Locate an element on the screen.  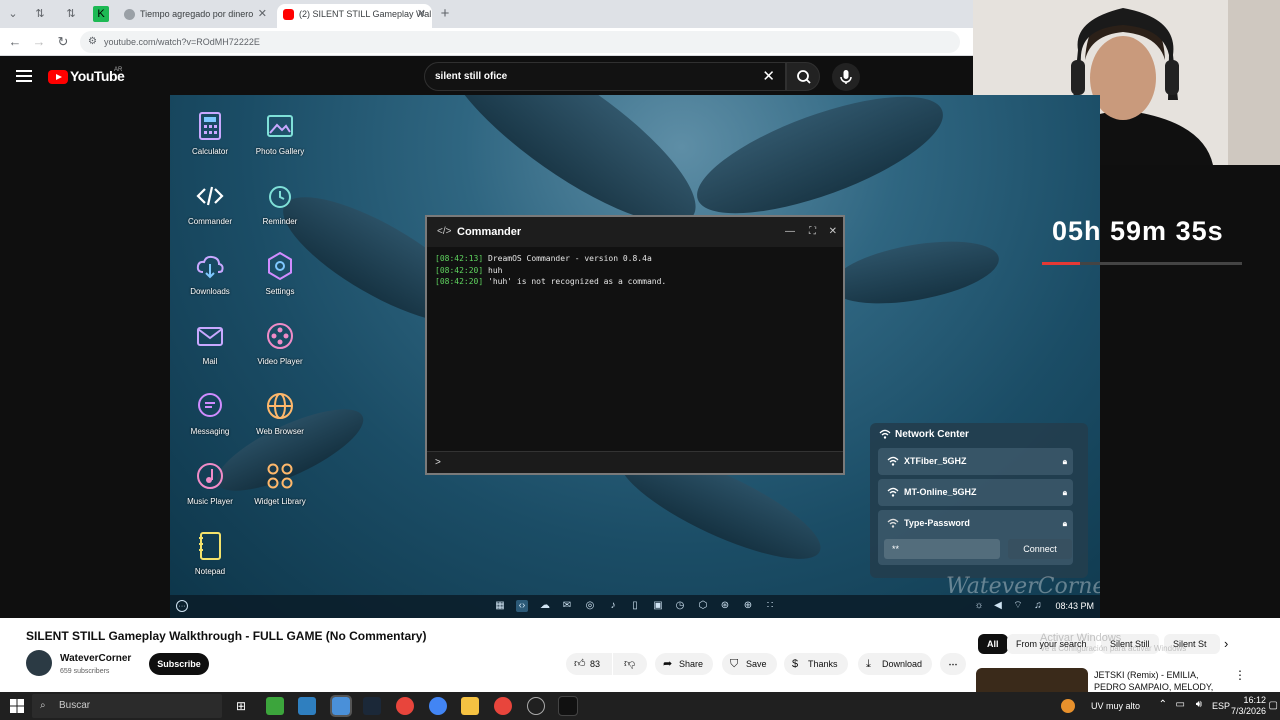
app-reminder: Reminder is located at coordinates (280, 203).